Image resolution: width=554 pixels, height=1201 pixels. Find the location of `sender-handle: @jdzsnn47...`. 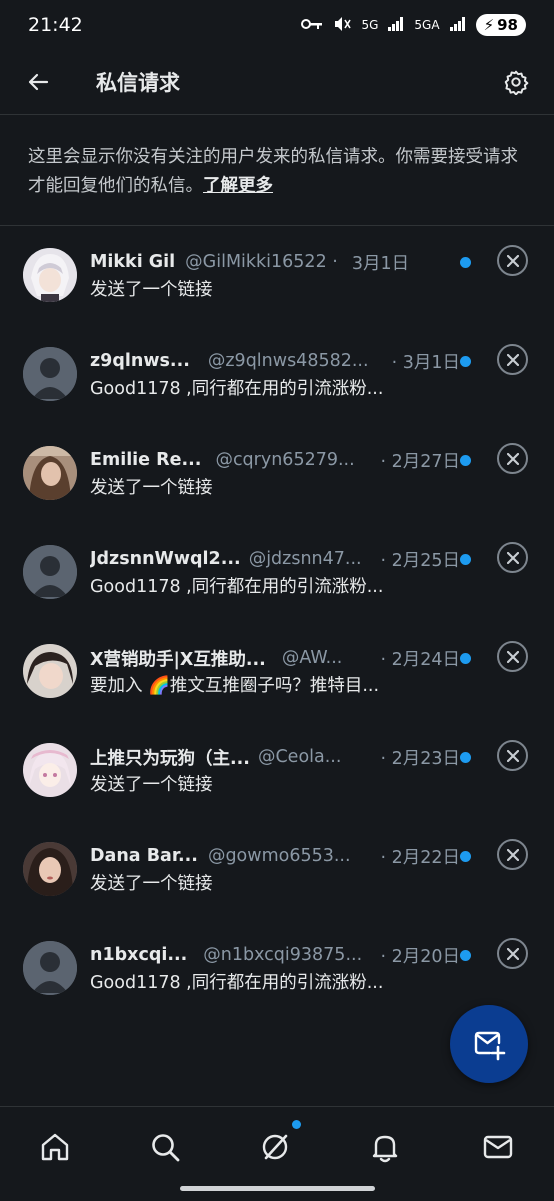

sender-handle: @jdzsnn47... is located at coordinates (305, 559).